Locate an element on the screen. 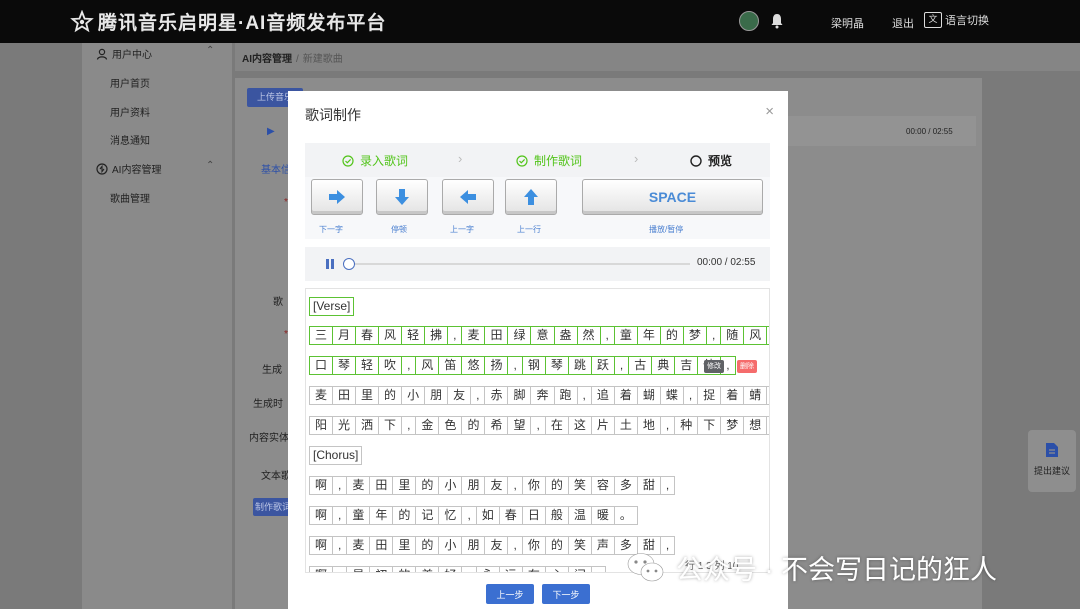 The height and width of the screenshot is (609, 1080). lyric-char: 奔 is located at coordinates (542, 395).